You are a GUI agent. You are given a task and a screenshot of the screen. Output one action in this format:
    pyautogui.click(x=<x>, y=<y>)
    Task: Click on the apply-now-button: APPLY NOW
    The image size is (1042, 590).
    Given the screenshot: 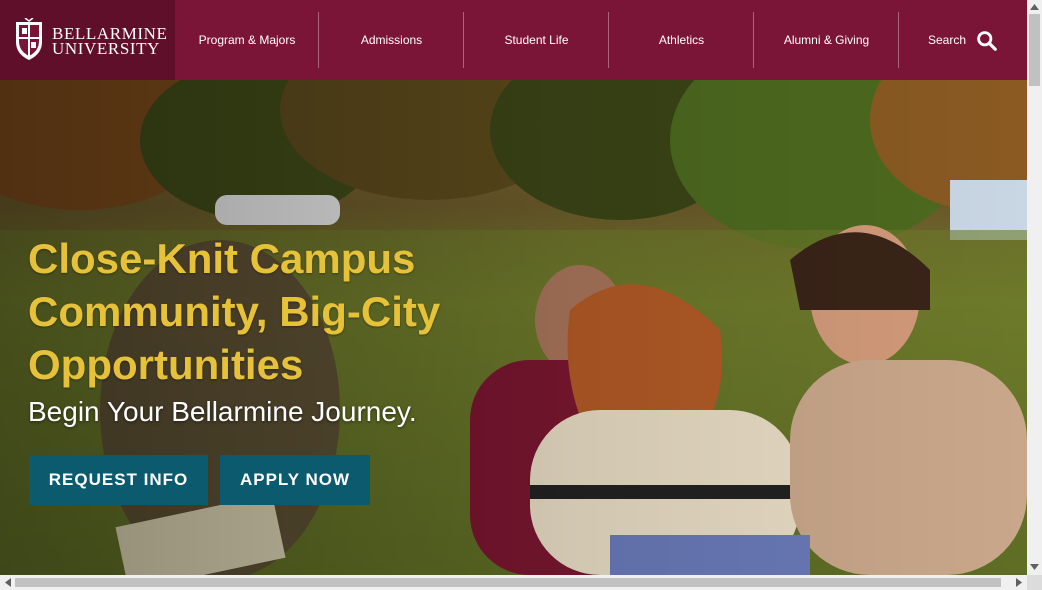 What is the action you would take?
    pyautogui.click(x=295, y=480)
    